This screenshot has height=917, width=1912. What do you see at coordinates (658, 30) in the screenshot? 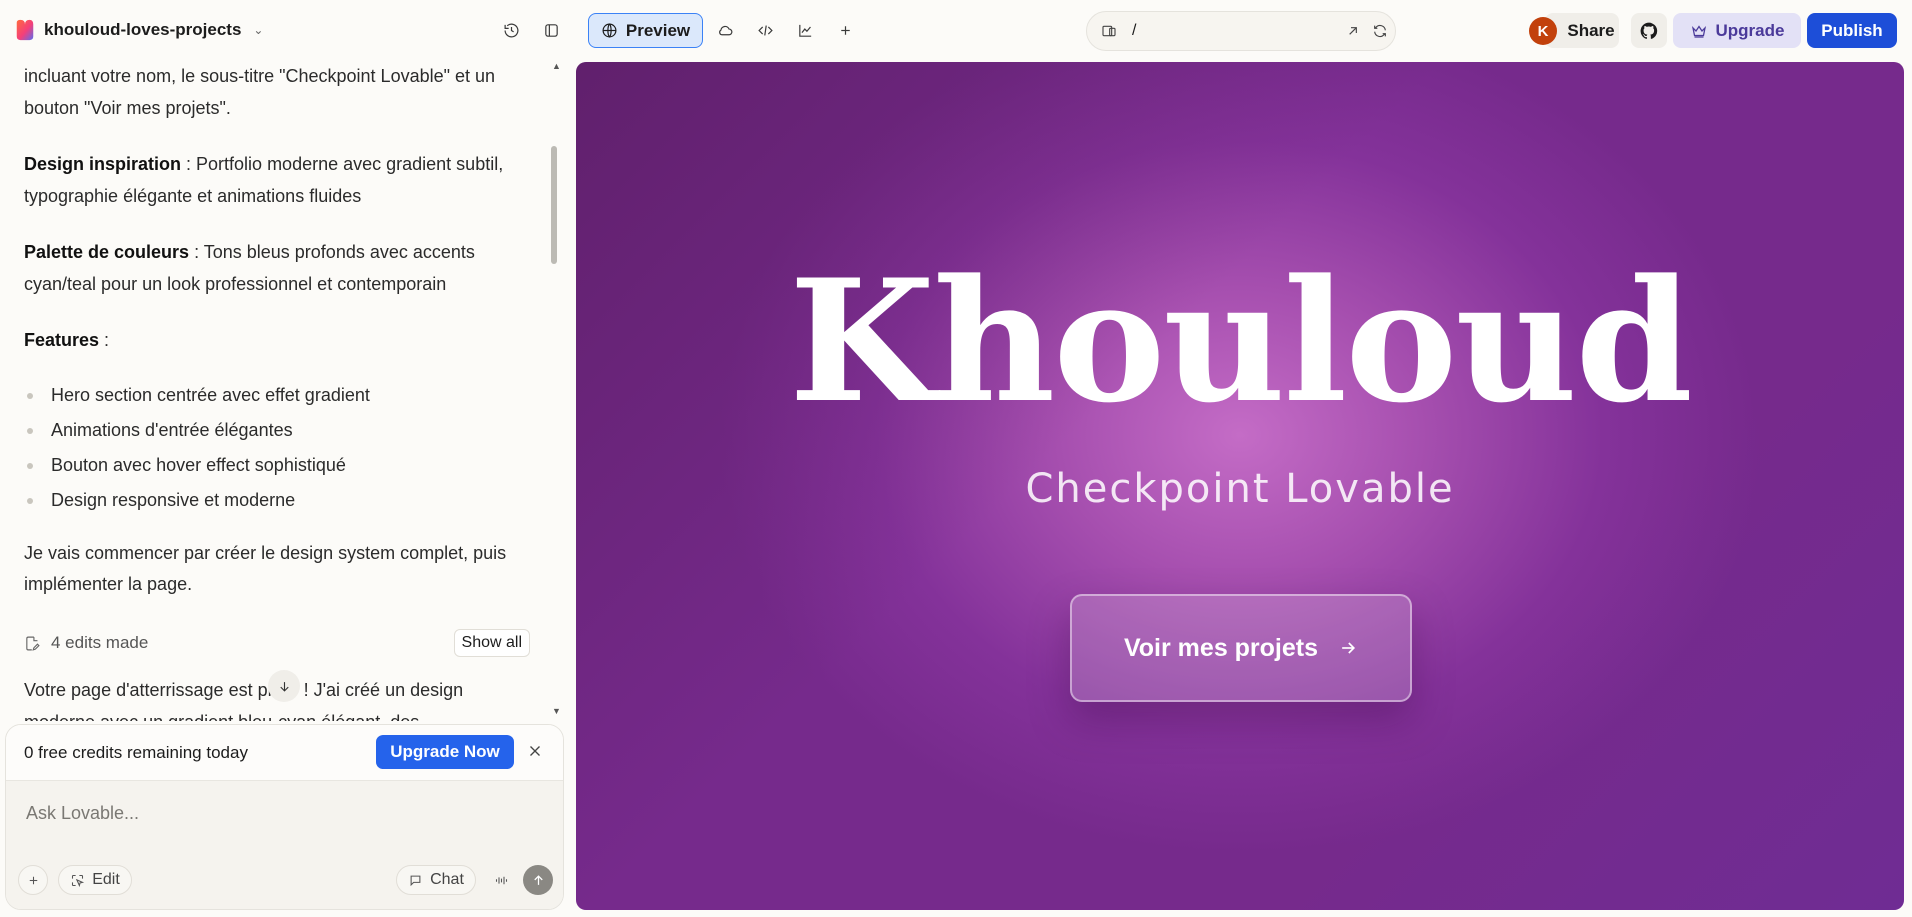
I see `preview-label: Preview` at bounding box center [658, 30].